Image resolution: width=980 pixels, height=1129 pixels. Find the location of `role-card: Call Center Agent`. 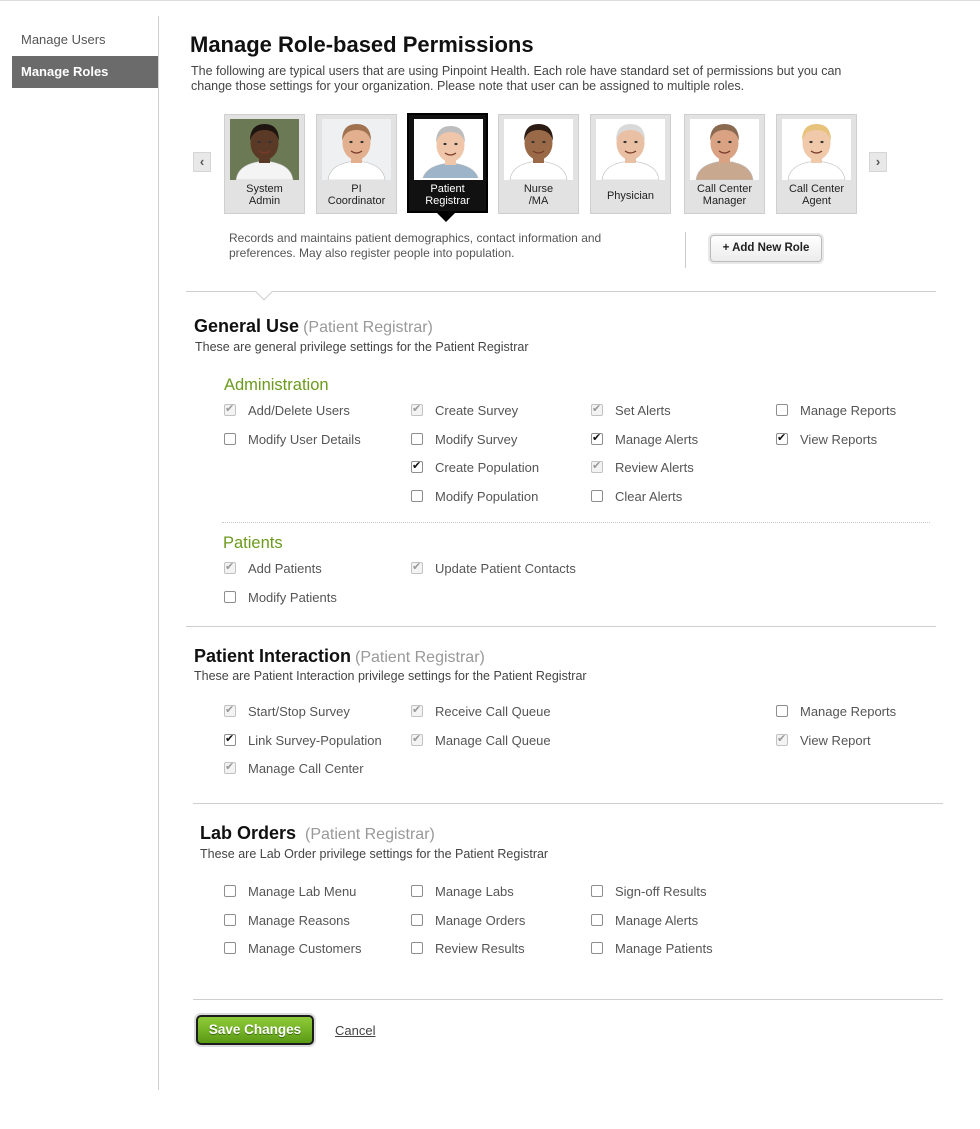

role-card: Call Center Agent is located at coordinates (816, 164).